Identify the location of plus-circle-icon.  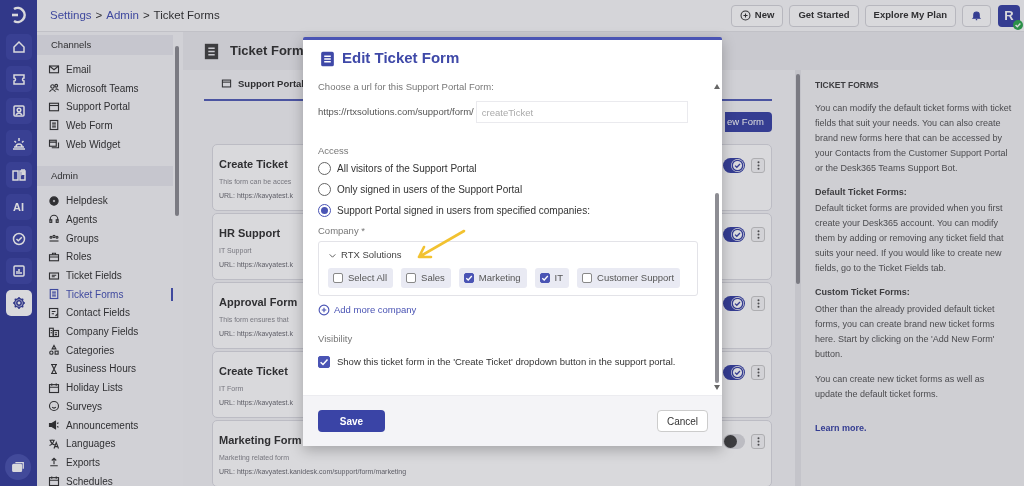
(324, 310).